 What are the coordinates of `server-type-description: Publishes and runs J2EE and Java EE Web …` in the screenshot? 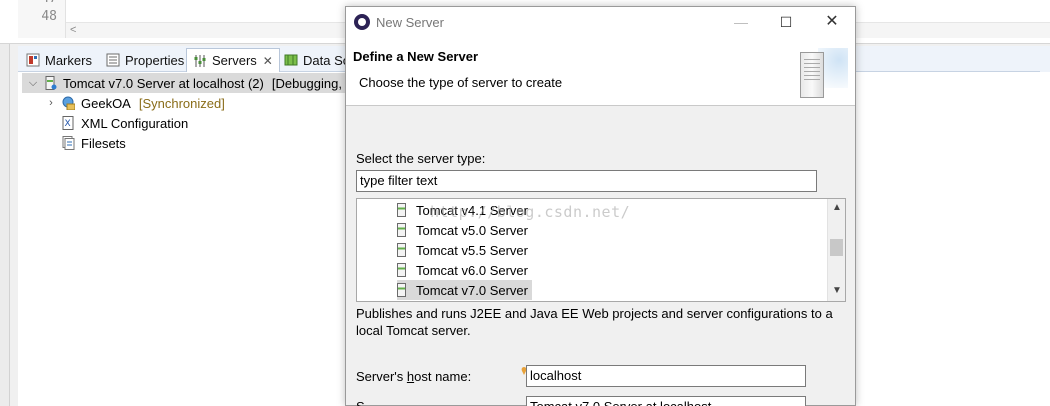 It's located at (594, 322).